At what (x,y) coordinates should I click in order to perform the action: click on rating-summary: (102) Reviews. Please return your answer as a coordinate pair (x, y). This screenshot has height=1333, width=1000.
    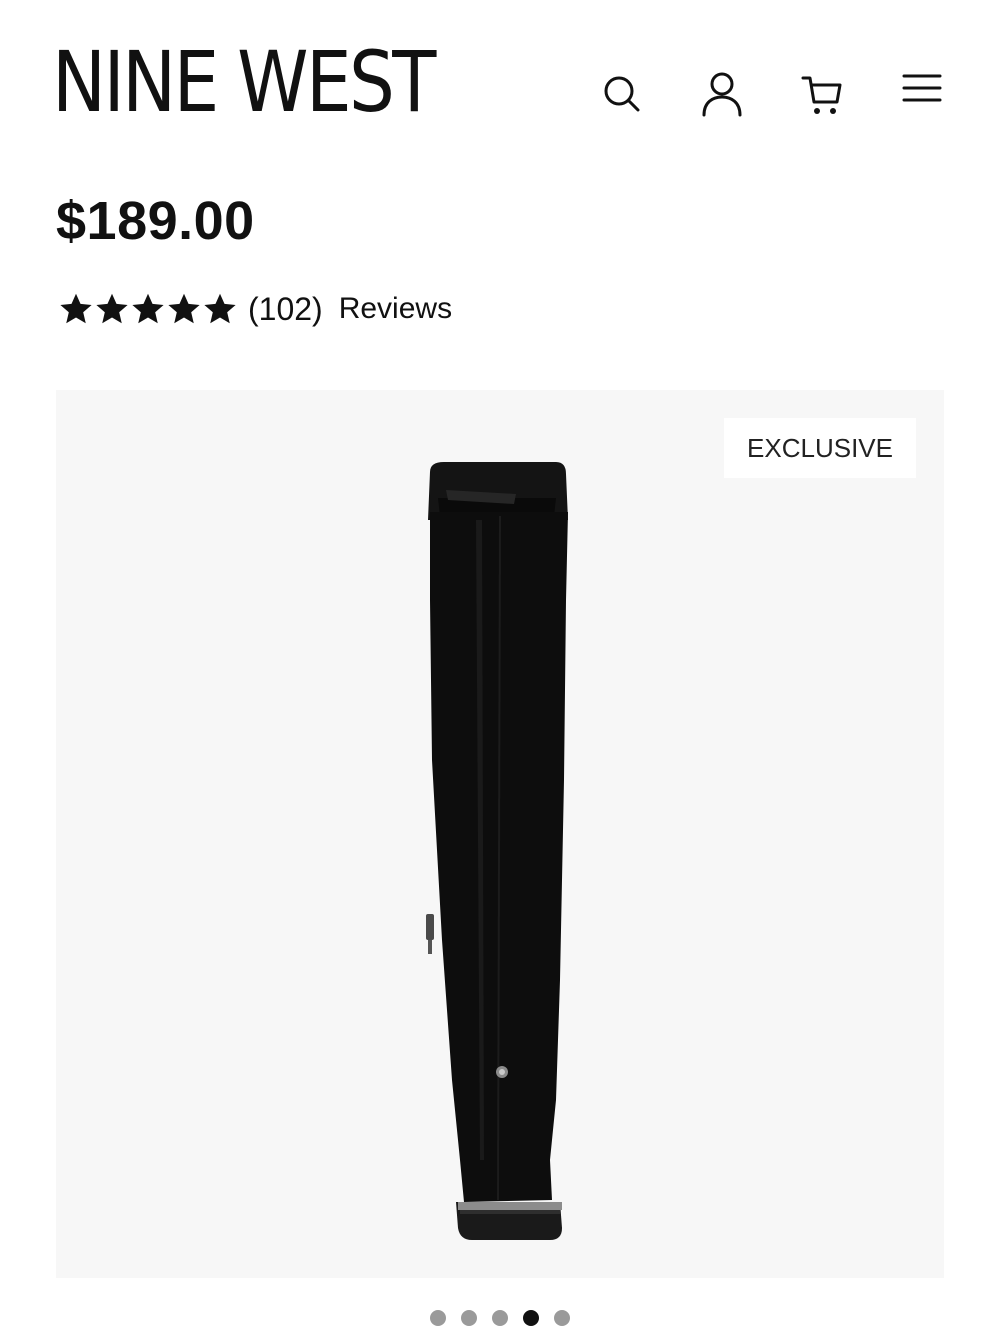
    Looking at the image, I should click on (255, 309).